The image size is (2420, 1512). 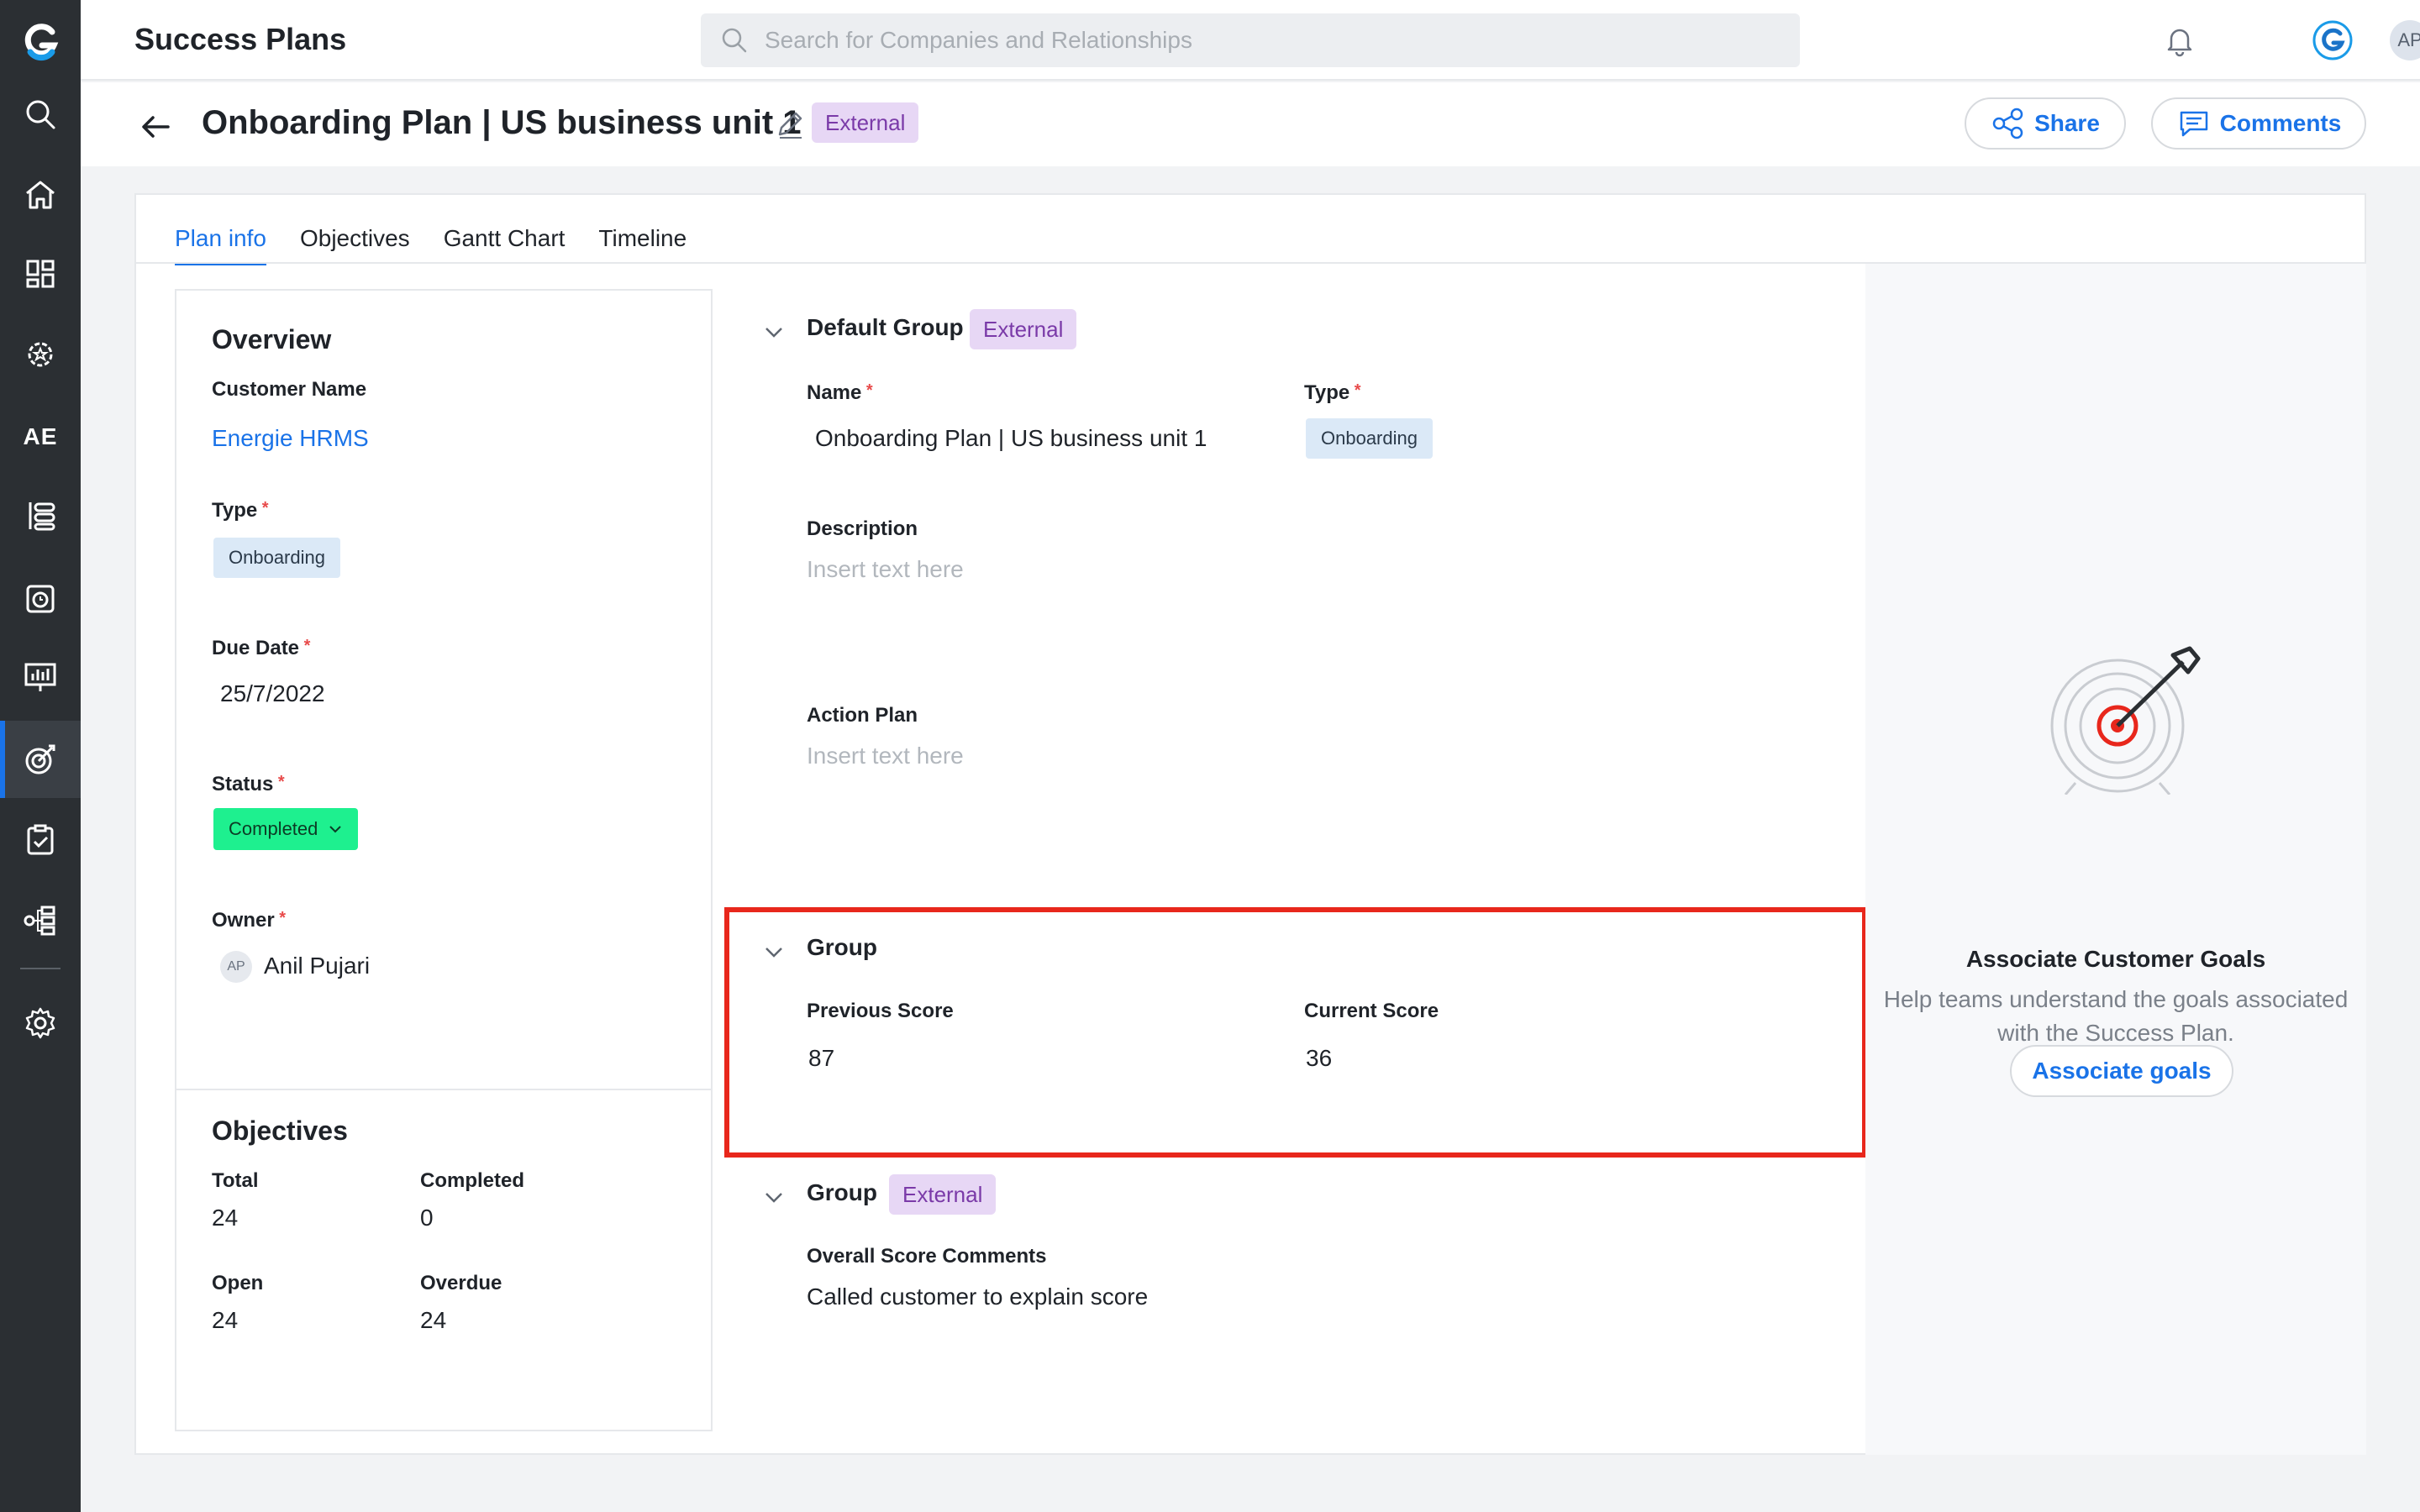 I want to click on highlight-box, so click(x=1295, y=1032).